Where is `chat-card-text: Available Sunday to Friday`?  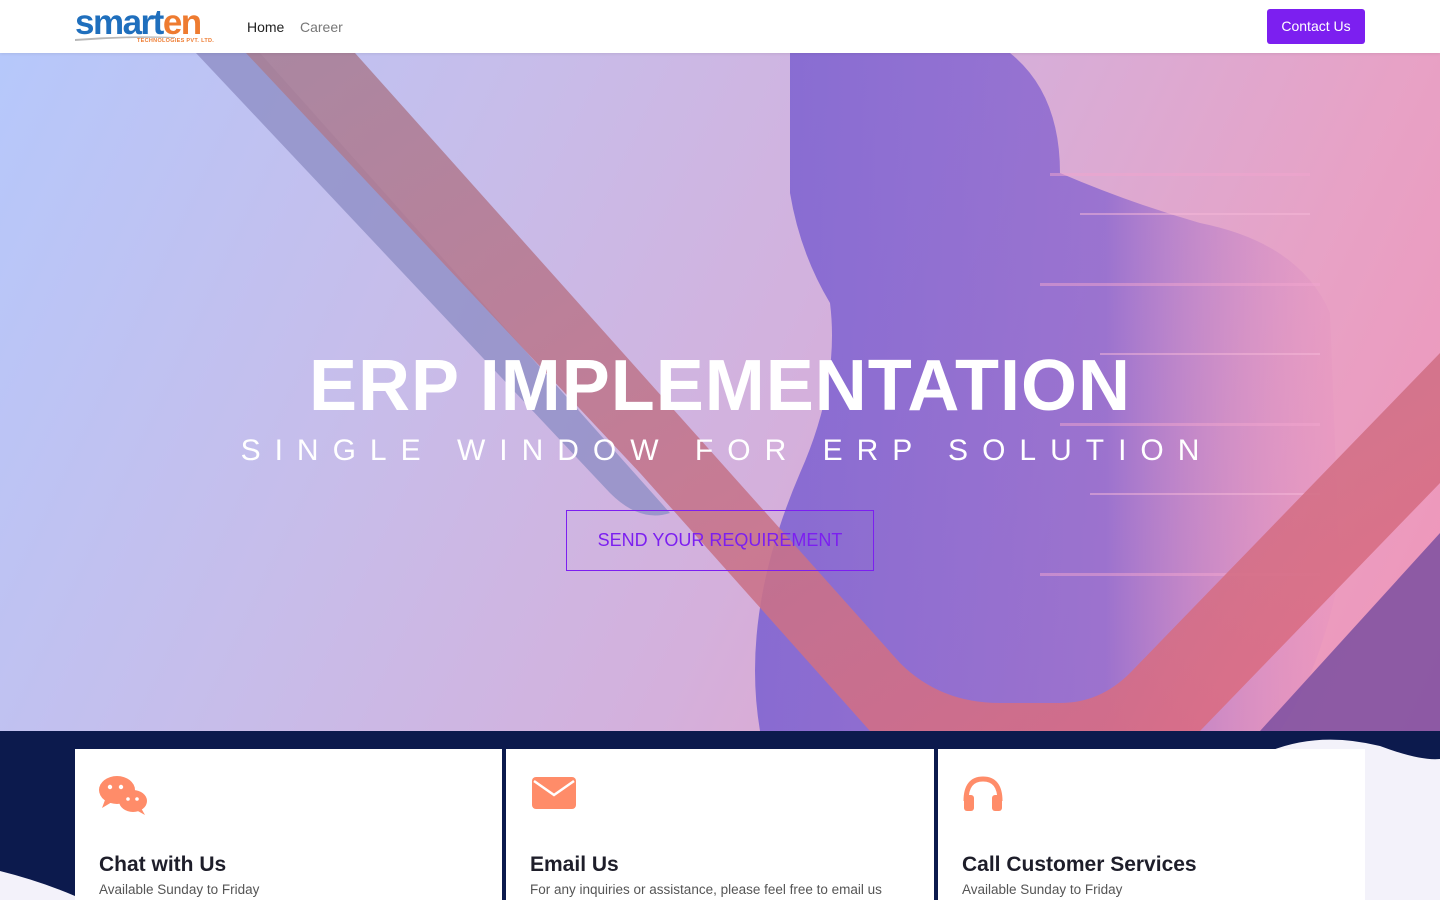
chat-card-text: Available Sunday to Friday is located at coordinates (179, 889).